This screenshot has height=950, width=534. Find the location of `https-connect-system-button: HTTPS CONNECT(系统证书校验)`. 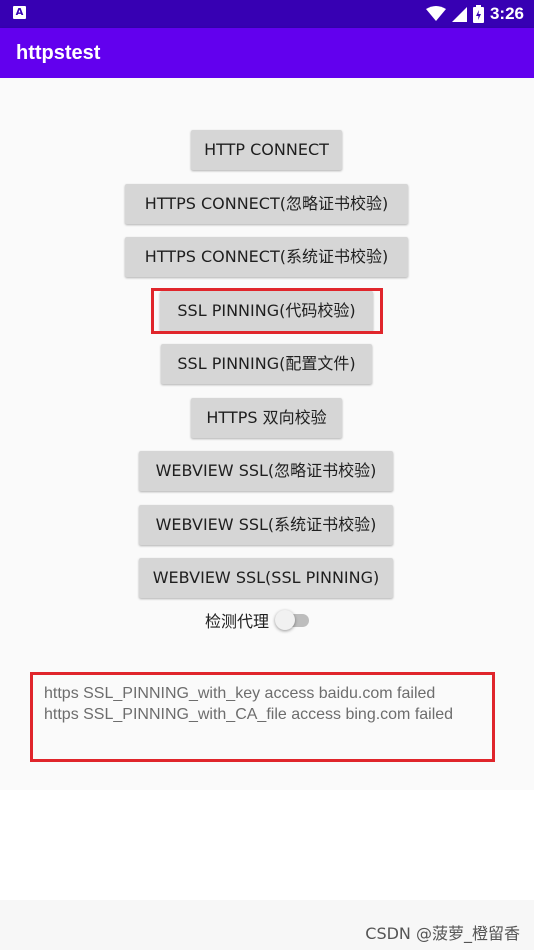

https-connect-system-button: HTTPS CONNECT(系统证书校验) is located at coordinates (266, 257).